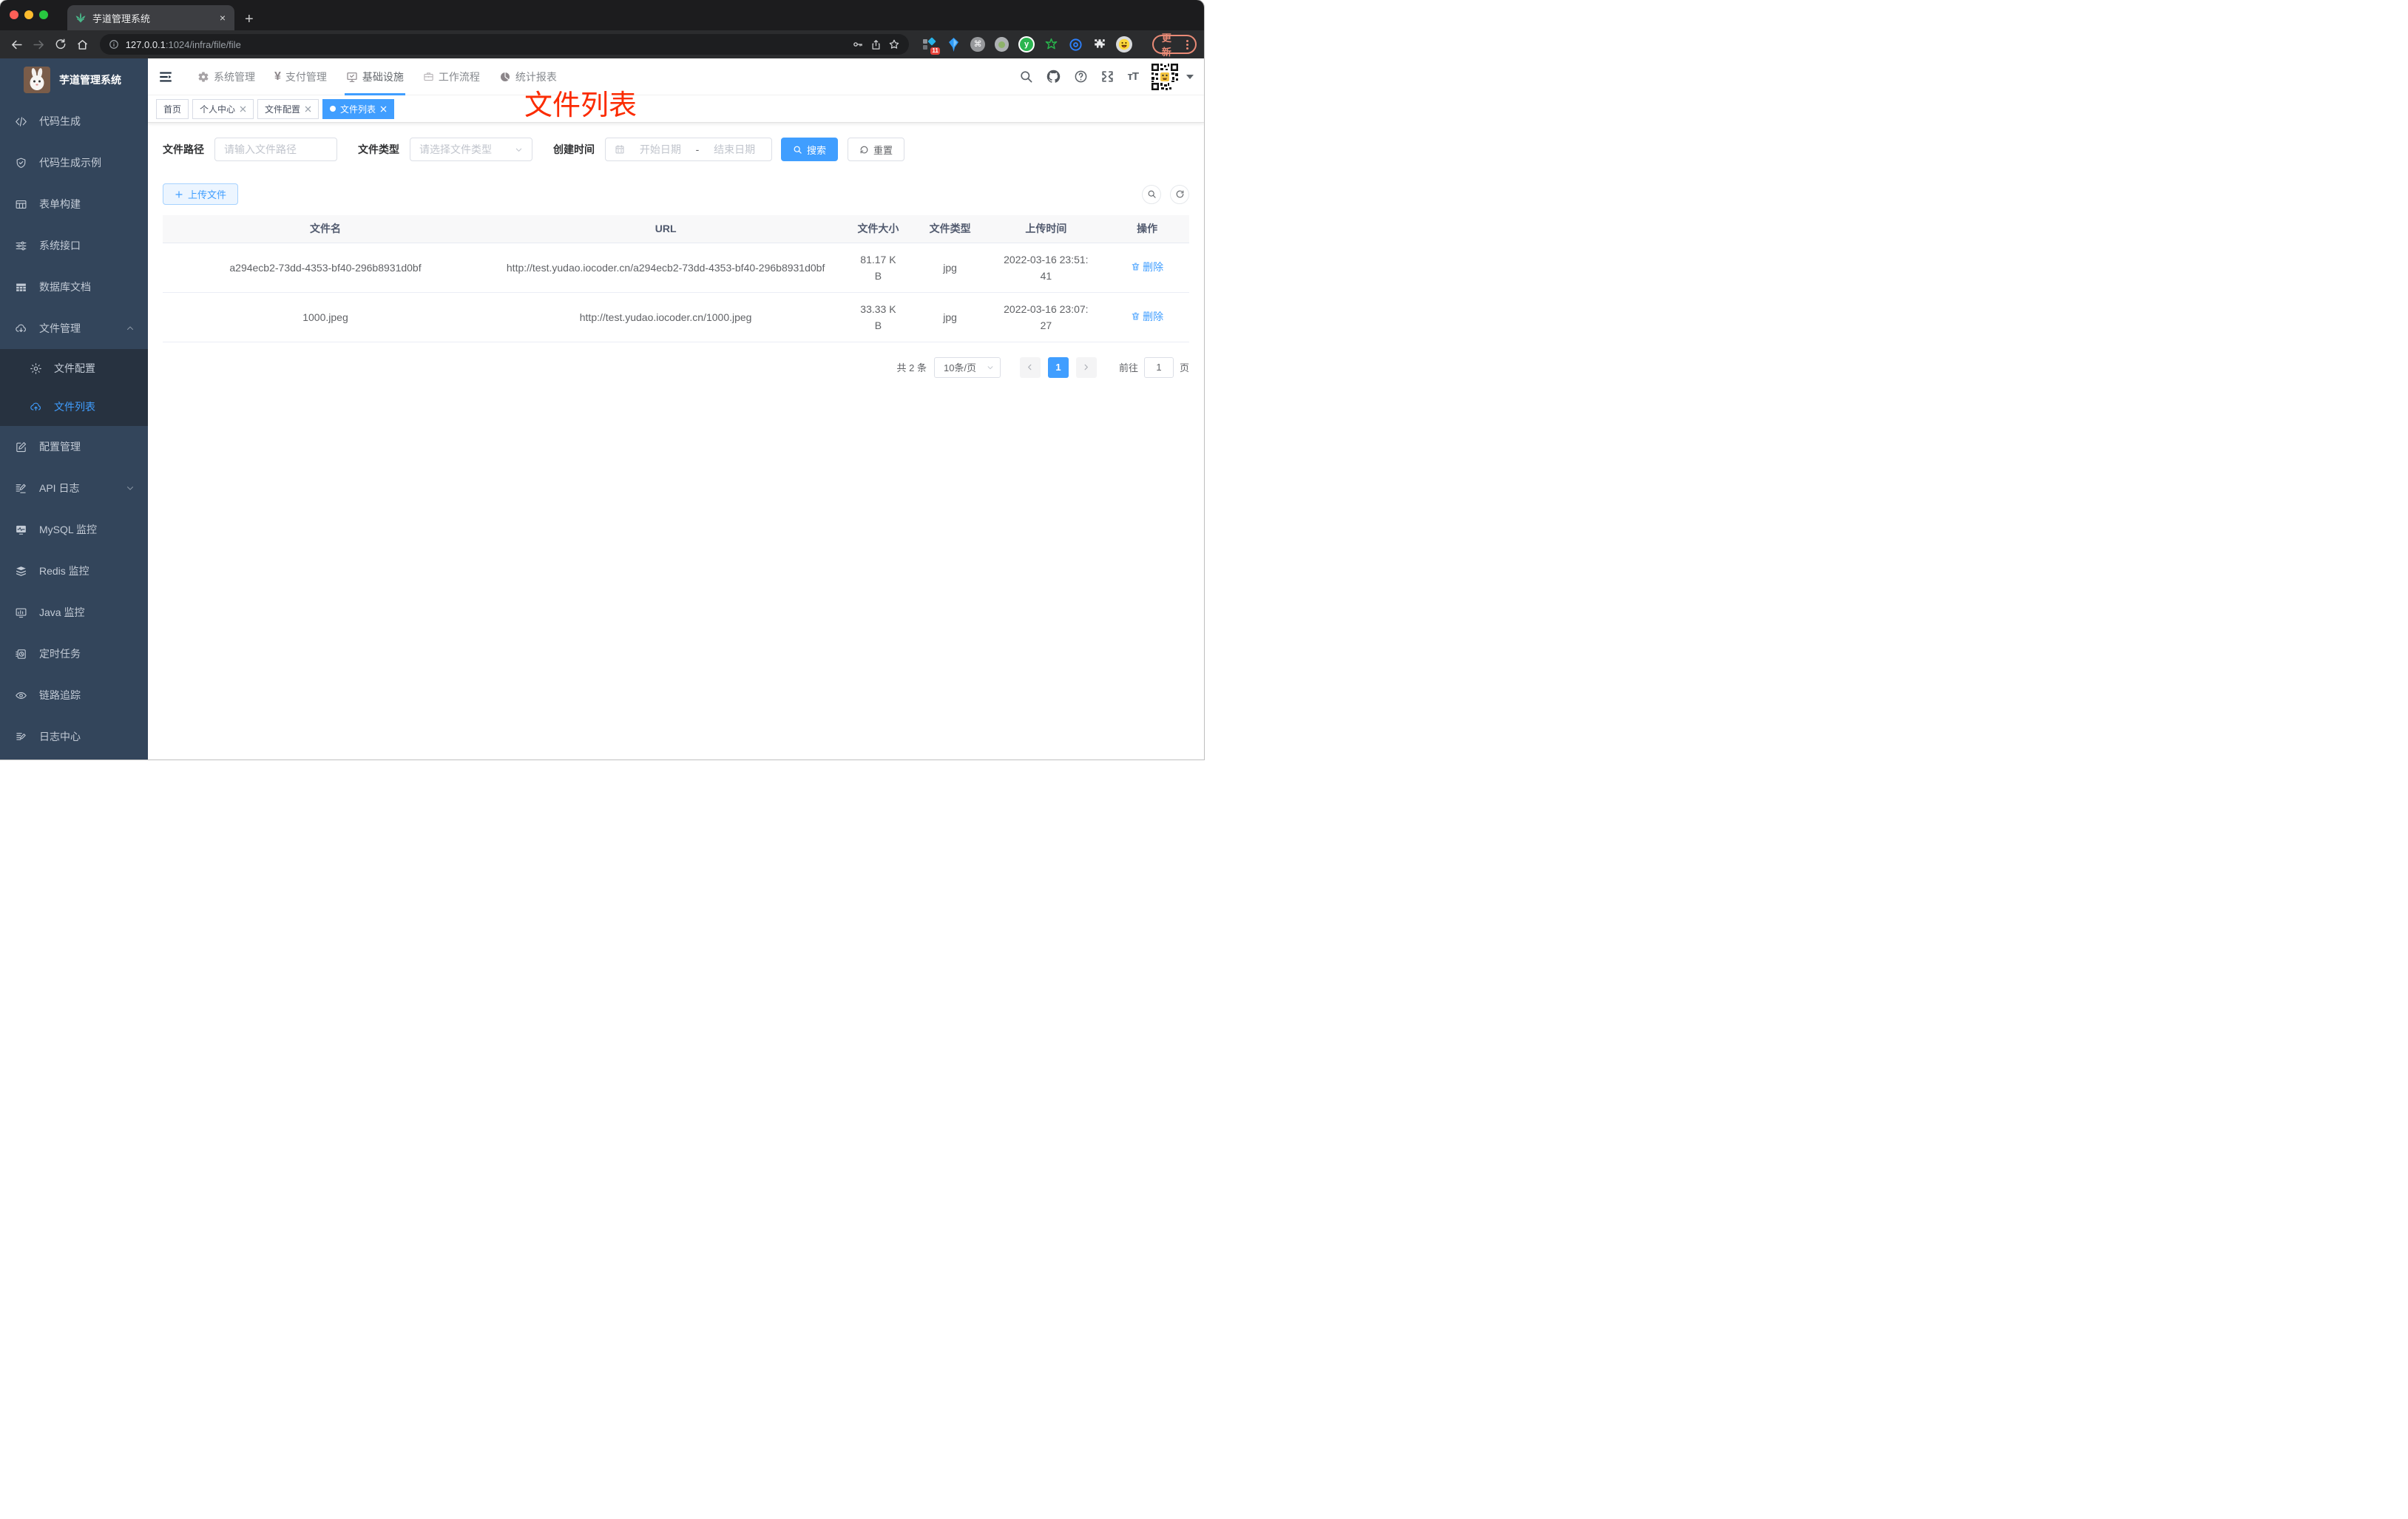 The width and height of the screenshot is (2408, 1519). What do you see at coordinates (74, 571) in the screenshot?
I see `sidebar-item-redis-monitor: Redis 监控` at bounding box center [74, 571].